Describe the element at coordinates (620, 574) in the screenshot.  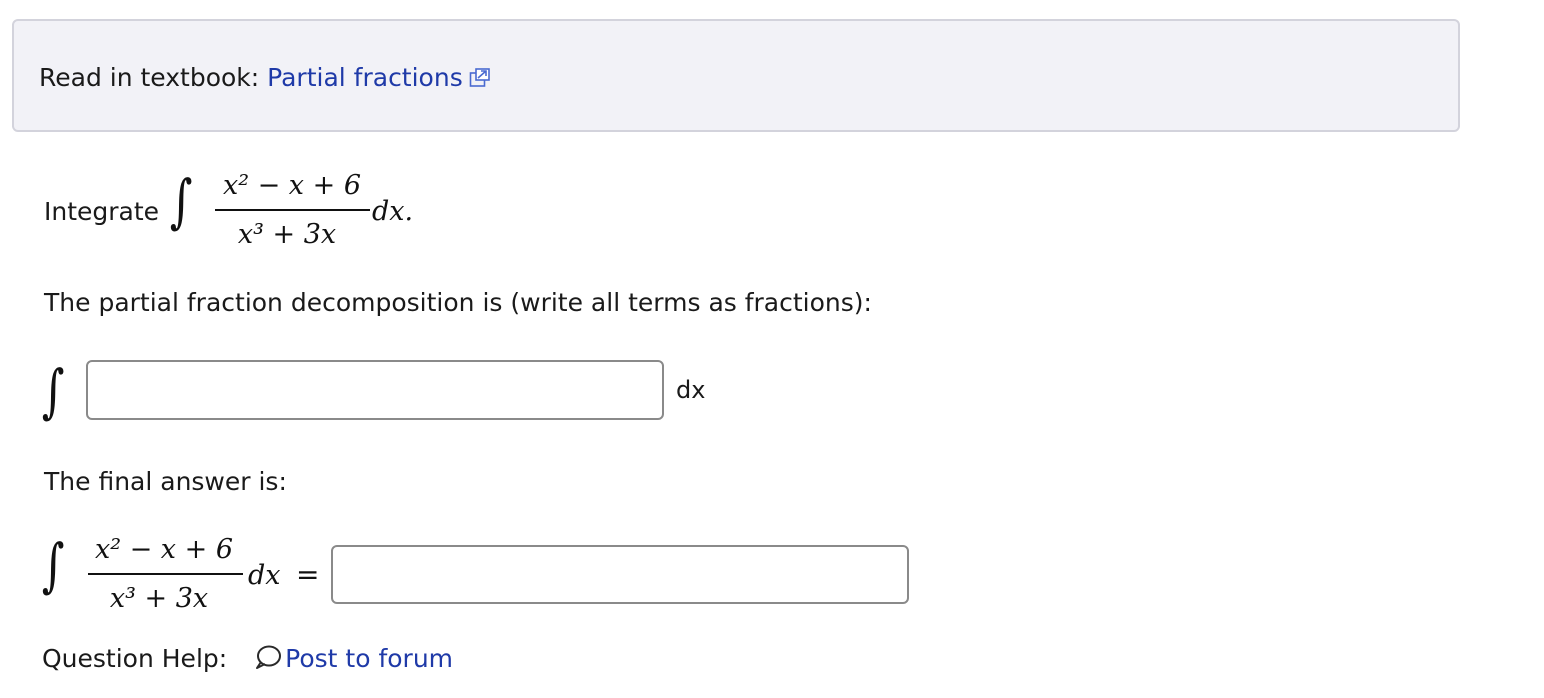
I see `final-answer-input` at that location.